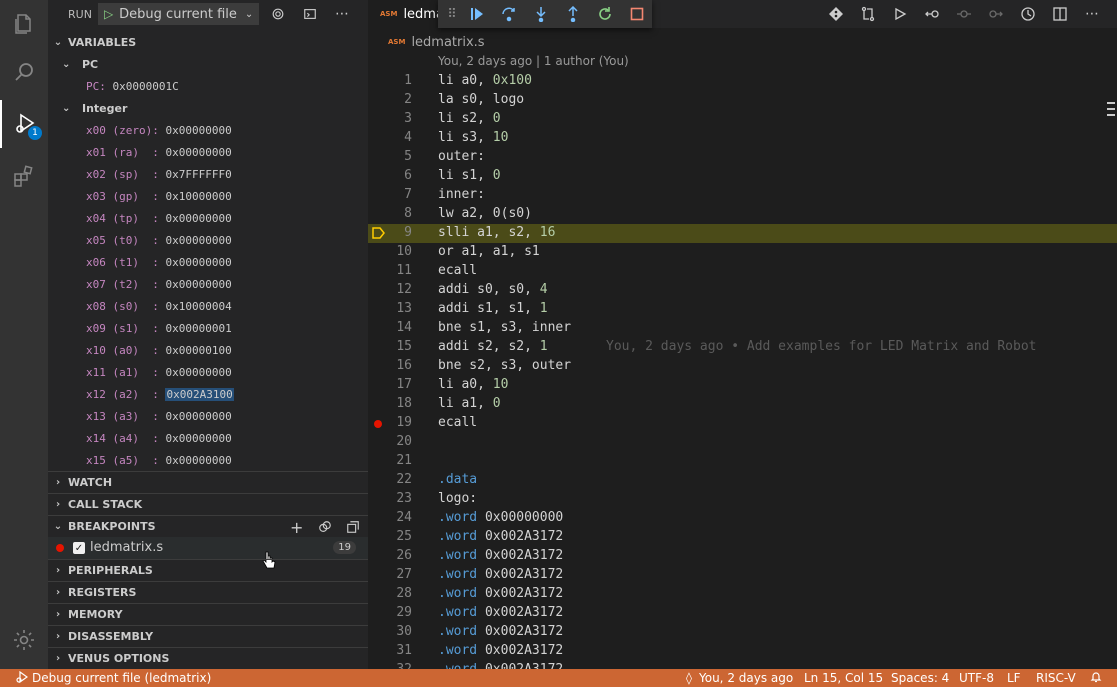 This screenshot has width=1117, height=687. What do you see at coordinates (742, 480) in the screenshot?
I see `code-line: 22 .data` at bounding box center [742, 480].